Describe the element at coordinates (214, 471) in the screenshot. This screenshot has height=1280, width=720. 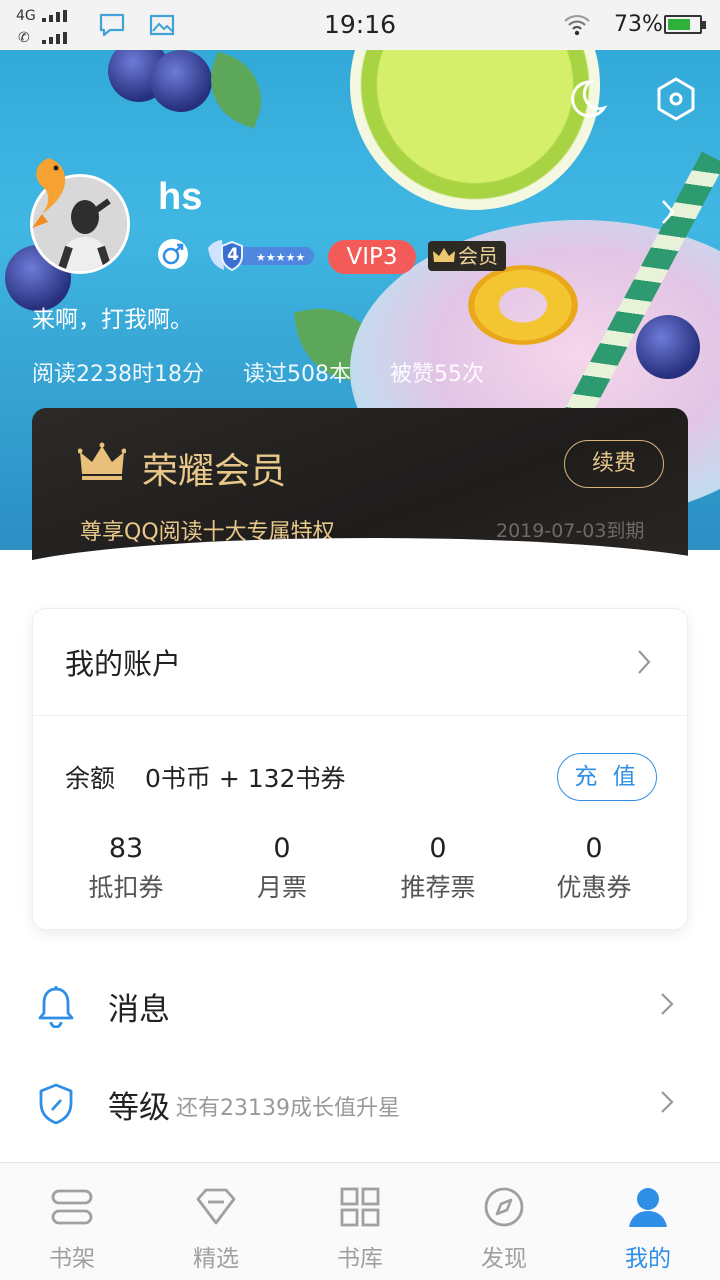
I see `honor-title: 荣耀会员` at that location.